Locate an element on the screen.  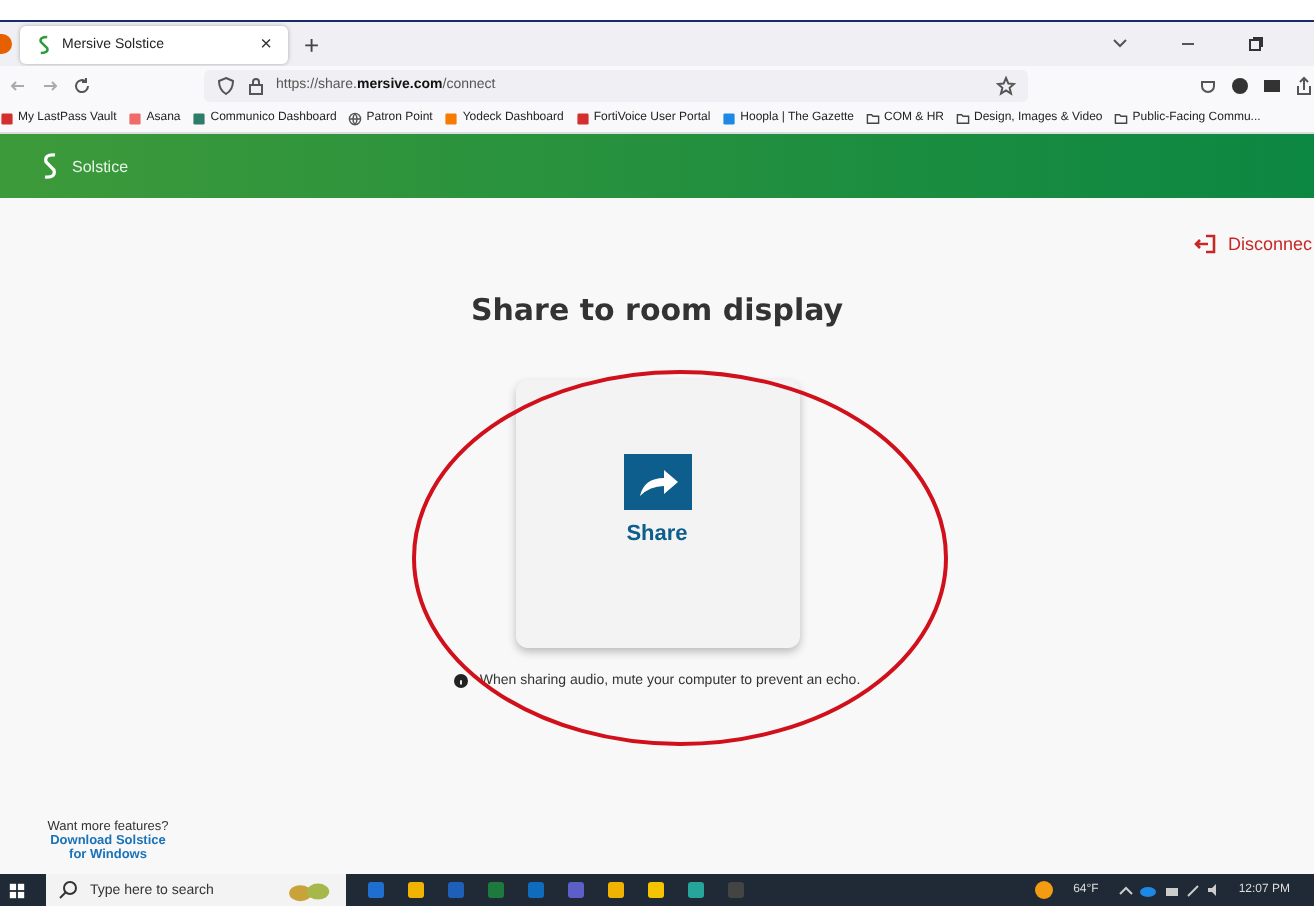
disconnect-link: Disconnec is located at coordinates (1252, 244).